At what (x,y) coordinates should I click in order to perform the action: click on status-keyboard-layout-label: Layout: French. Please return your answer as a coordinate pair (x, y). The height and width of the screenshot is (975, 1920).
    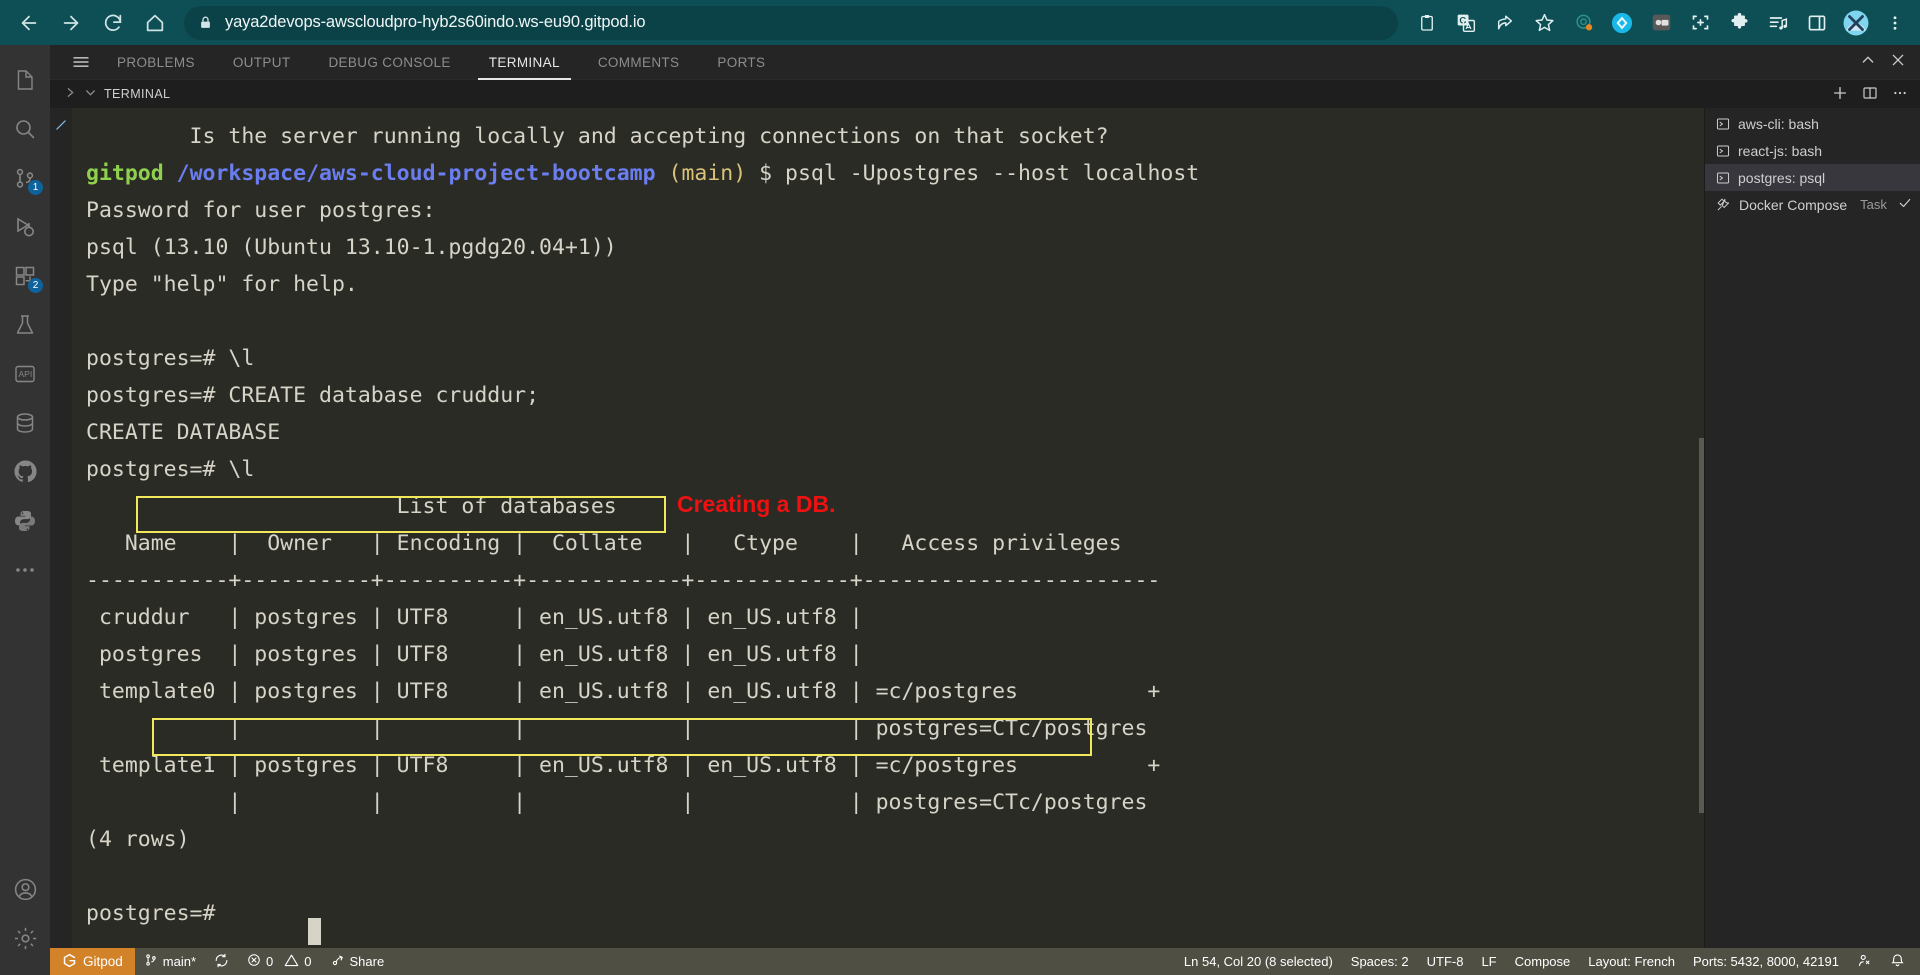
    Looking at the image, I should click on (1631, 961).